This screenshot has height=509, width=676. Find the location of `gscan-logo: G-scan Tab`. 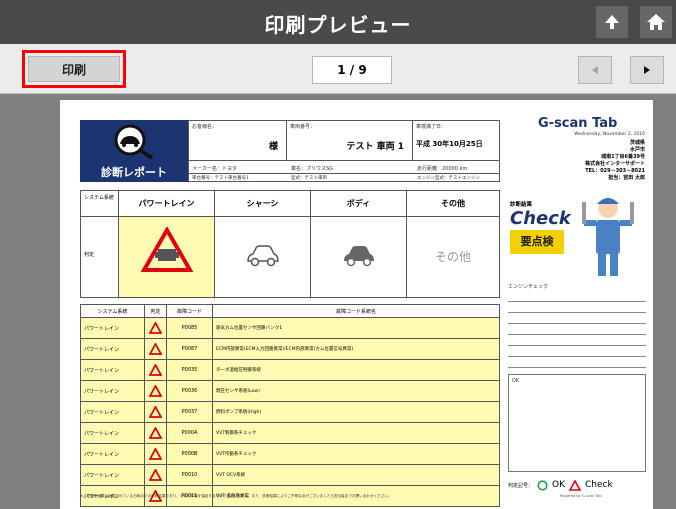

gscan-logo: G-scan Tab is located at coordinates (578, 123).